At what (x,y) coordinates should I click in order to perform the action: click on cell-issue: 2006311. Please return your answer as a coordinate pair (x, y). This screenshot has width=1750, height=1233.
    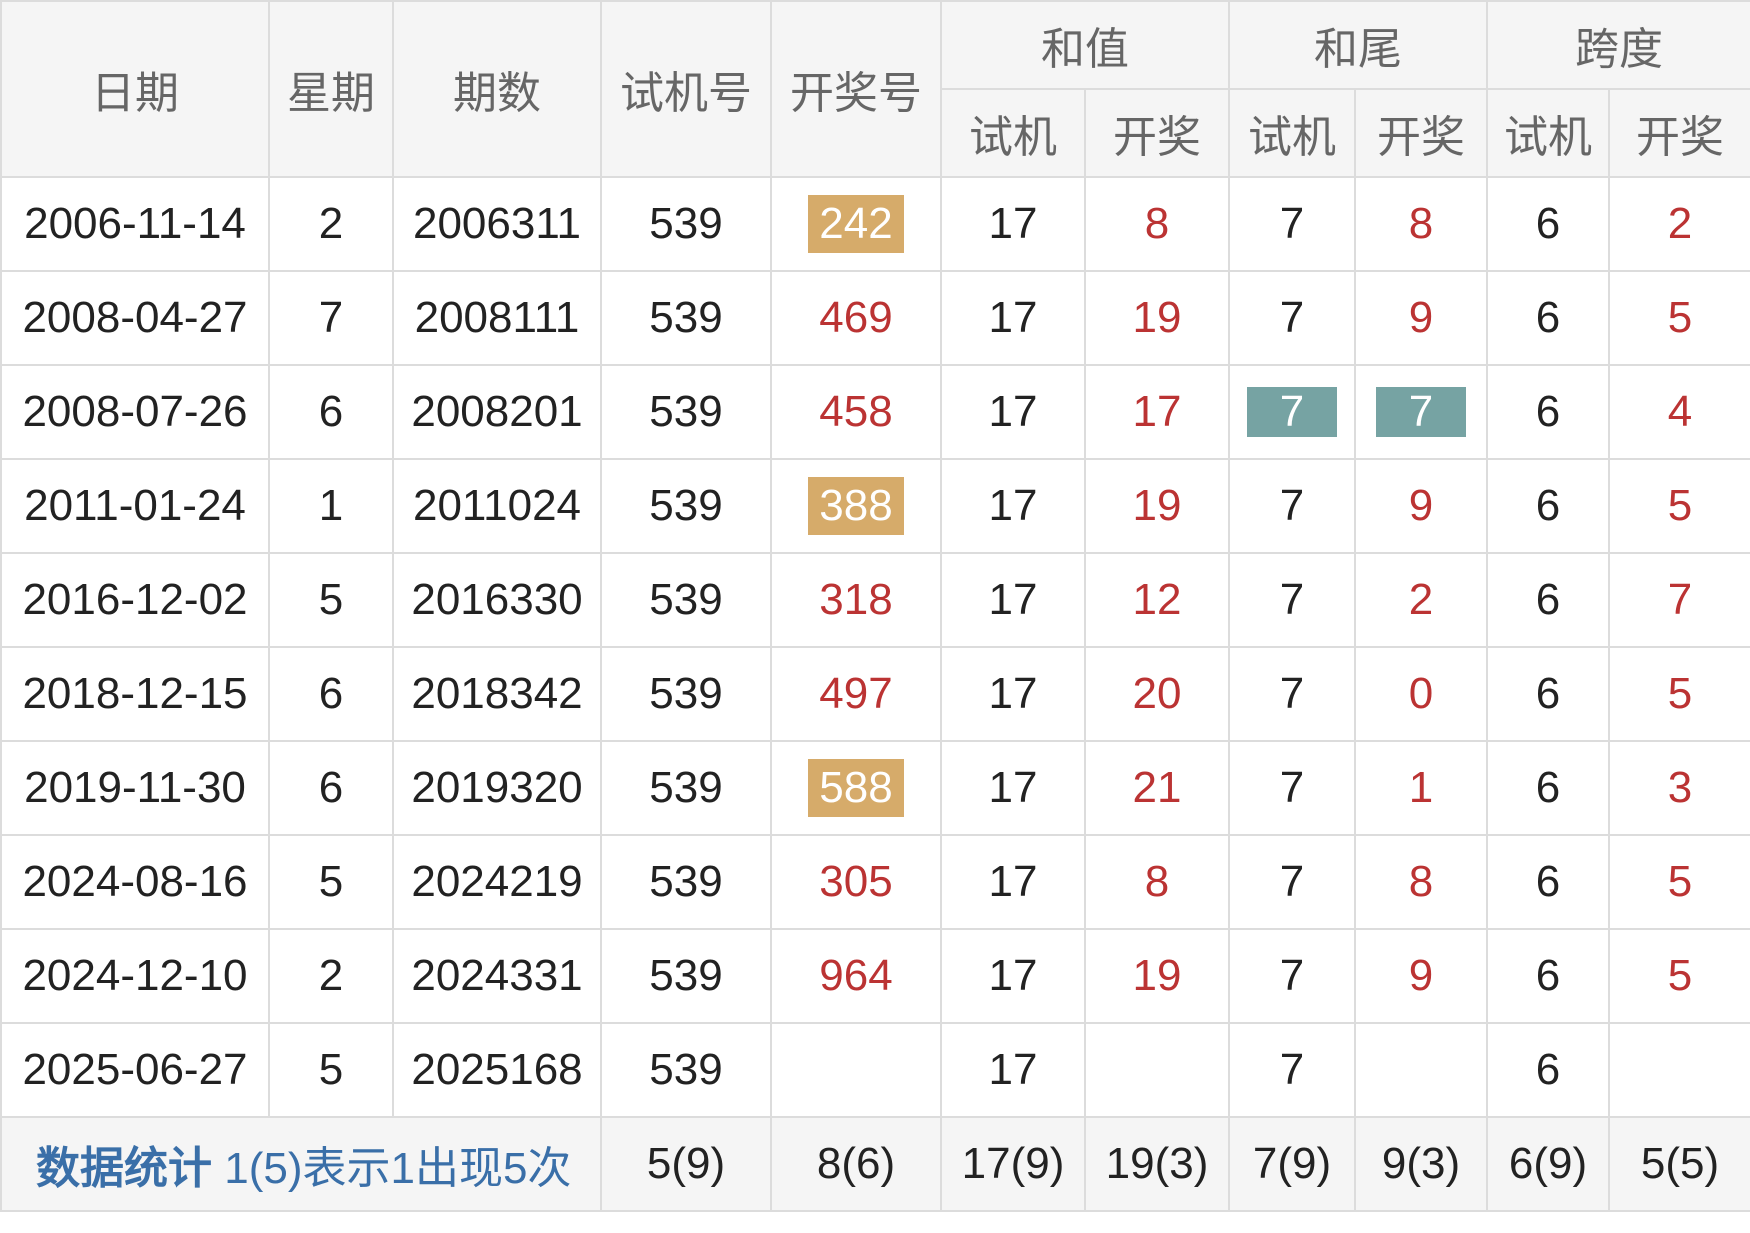
    Looking at the image, I should click on (497, 224).